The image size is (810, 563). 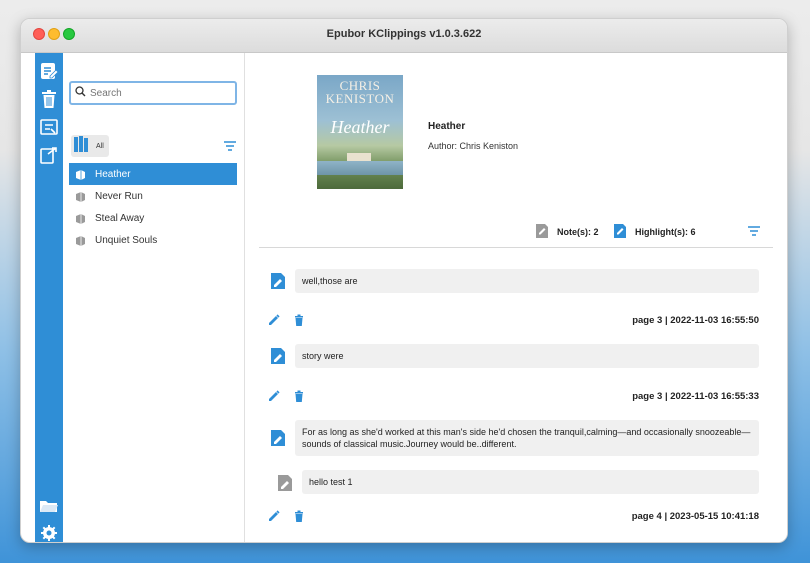 What do you see at coordinates (49, 297) in the screenshot?
I see `sidebar-rail` at bounding box center [49, 297].